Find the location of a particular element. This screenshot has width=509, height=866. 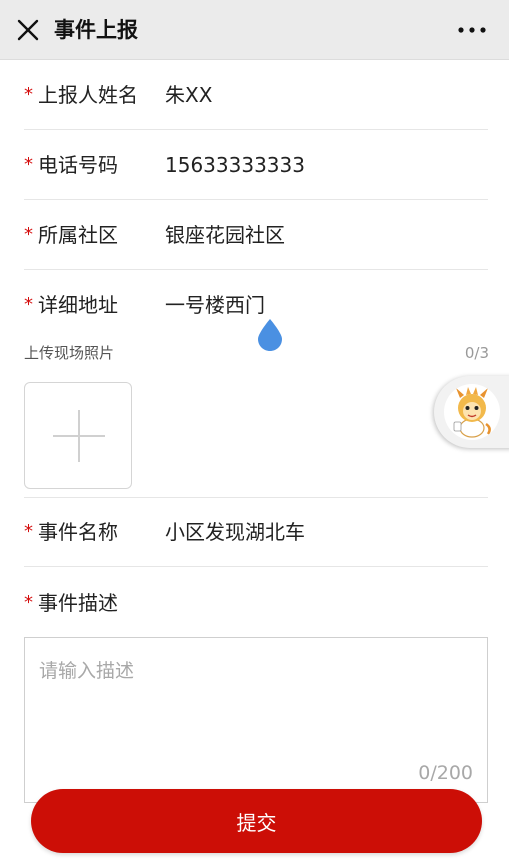

more-icon is located at coordinates (472, 30).